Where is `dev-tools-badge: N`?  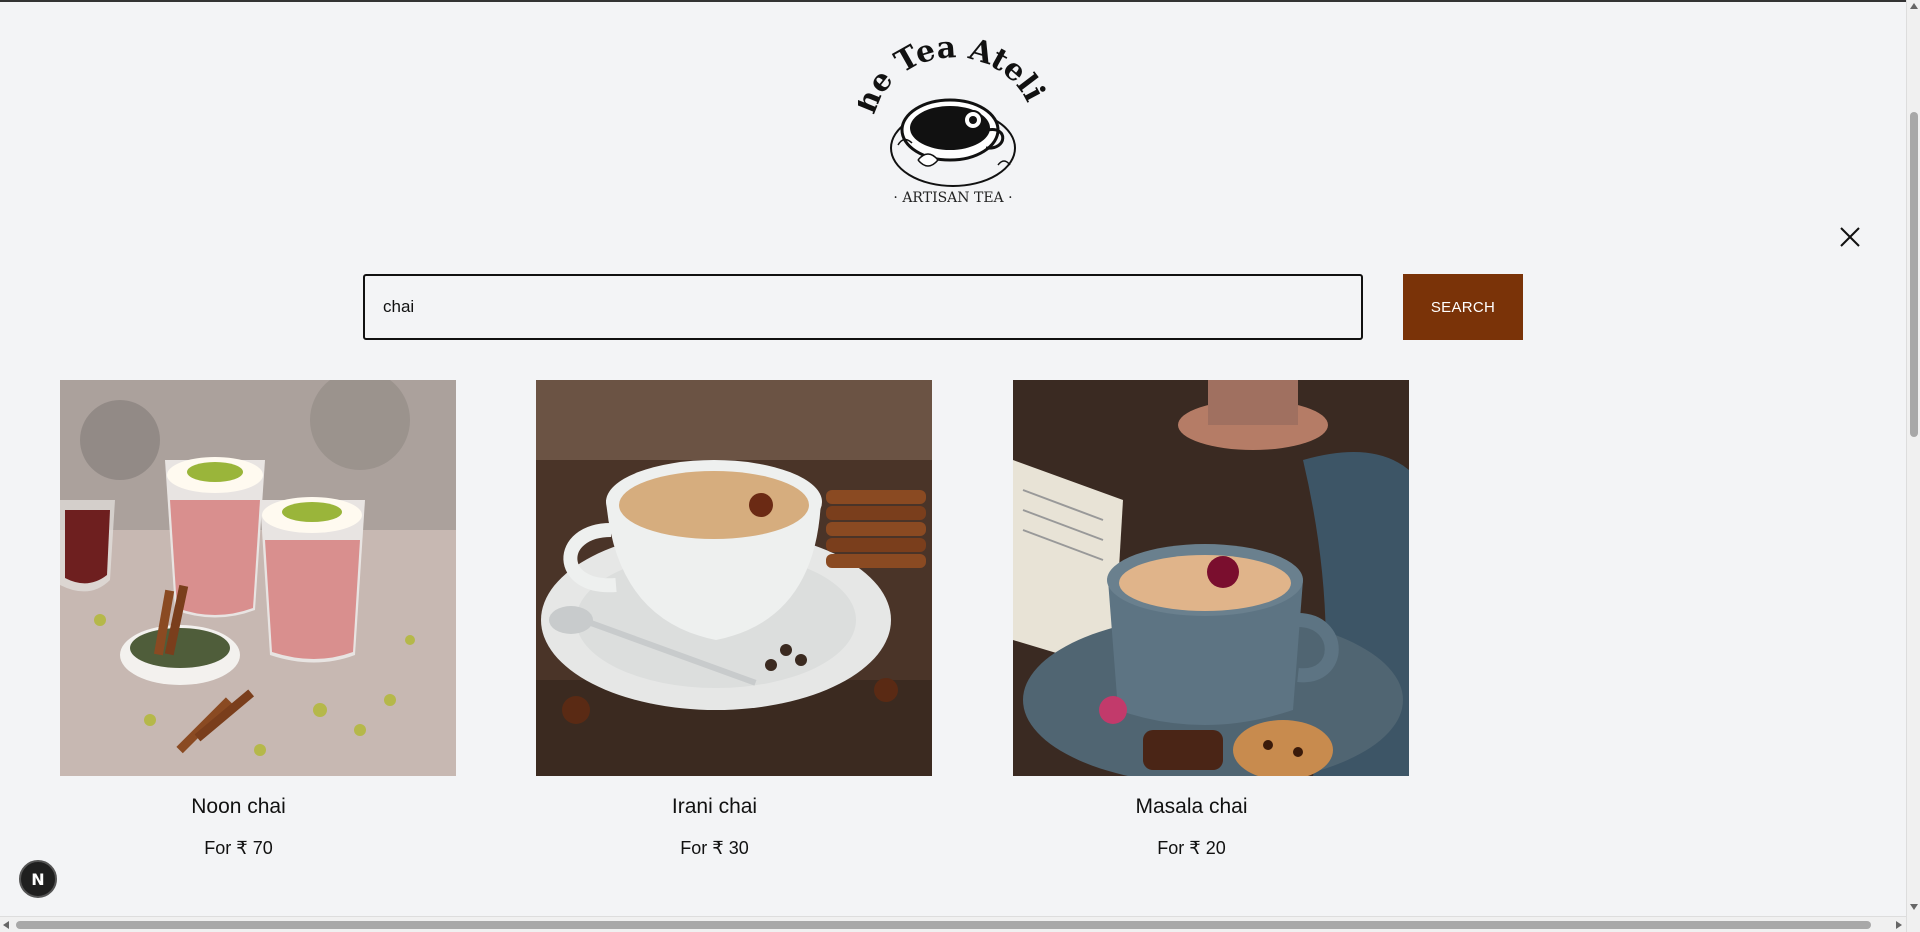
dev-tools-badge: N is located at coordinates (38, 879).